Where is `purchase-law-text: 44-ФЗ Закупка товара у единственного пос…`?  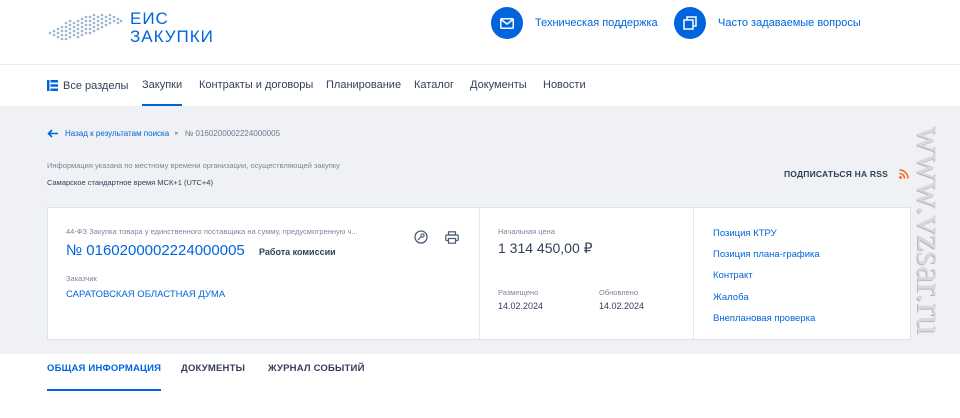 purchase-law-text: 44-ФЗ Закупка товара у единственного пос… is located at coordinates (212, 231).